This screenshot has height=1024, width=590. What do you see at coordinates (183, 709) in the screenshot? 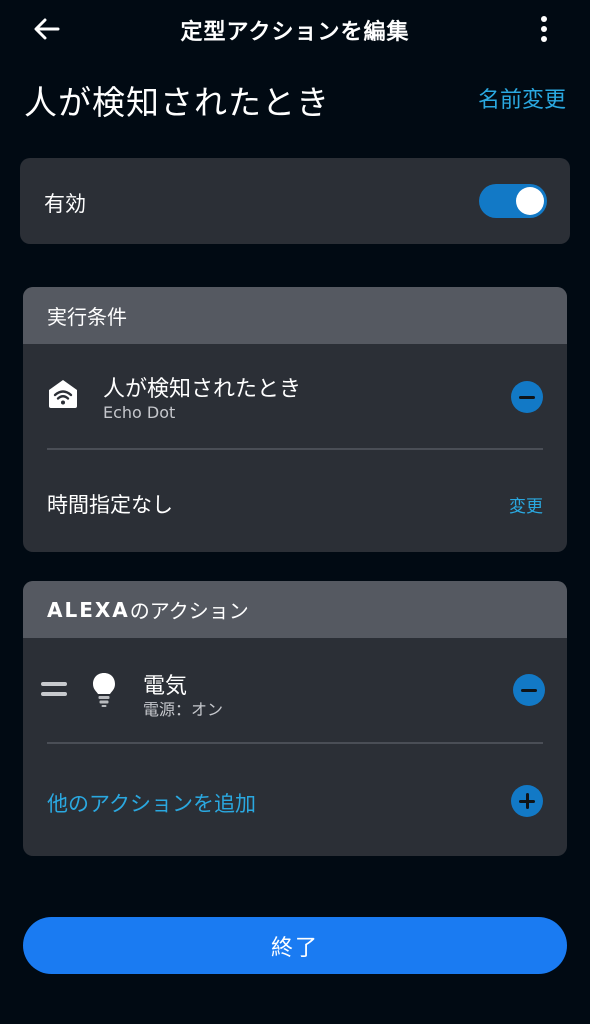
I see `action-item-detail: 電源：オン` at bounding box center [183, 709].